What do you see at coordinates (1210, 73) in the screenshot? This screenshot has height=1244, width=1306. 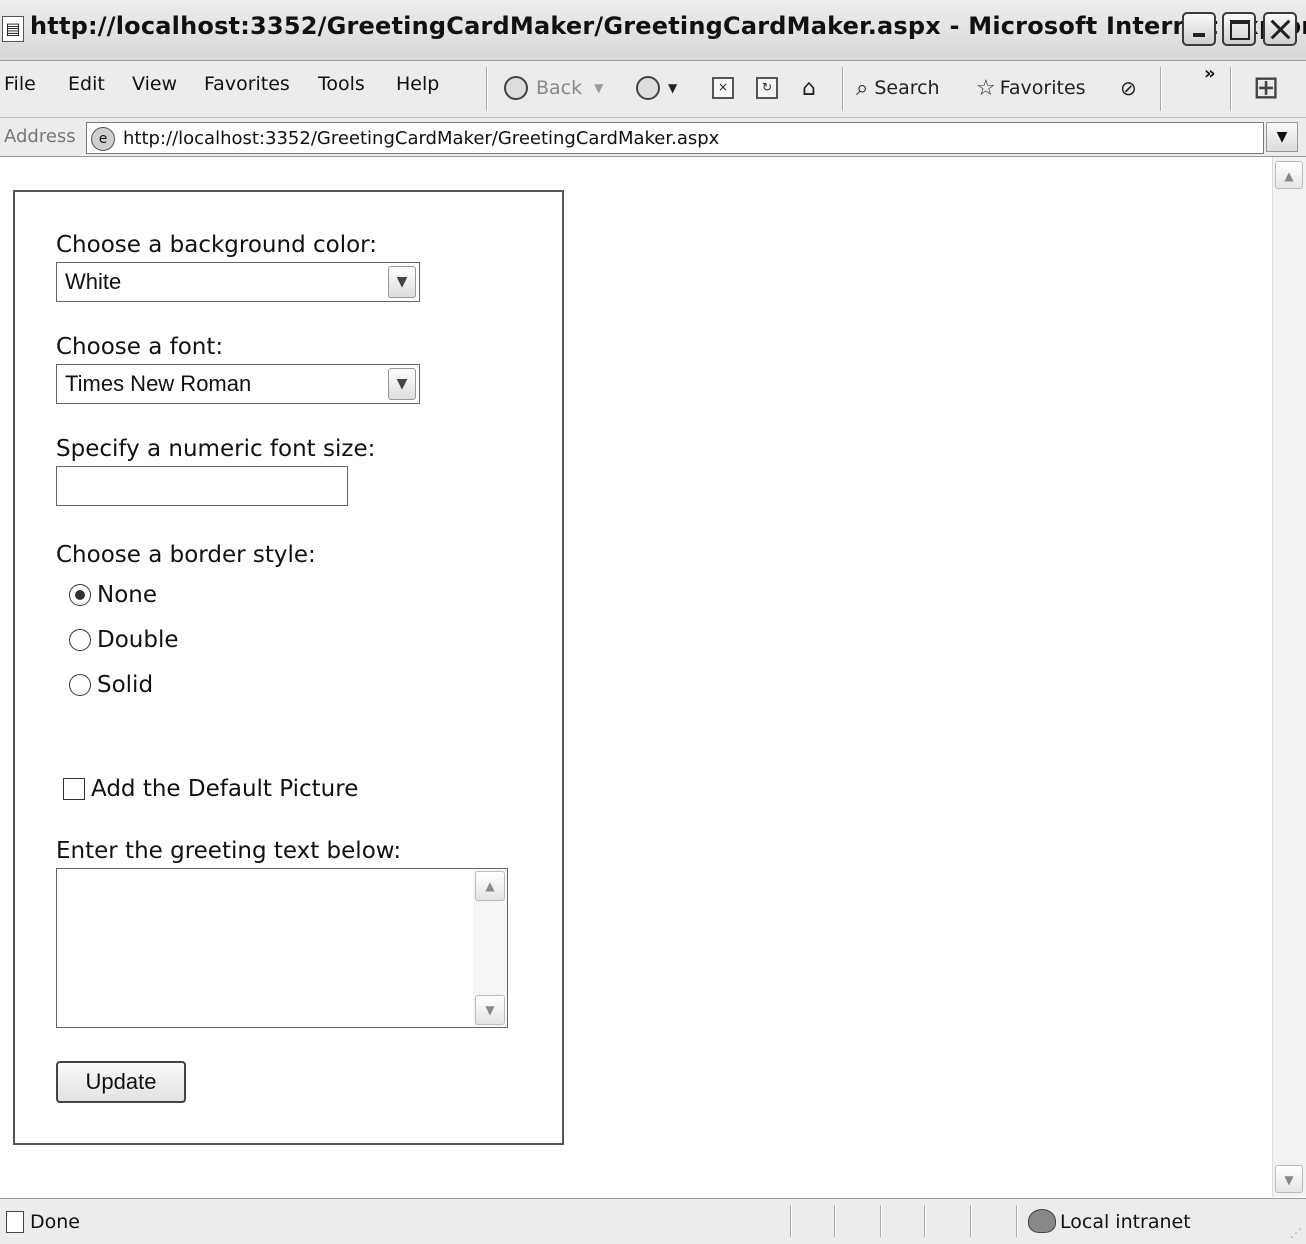 I see `toolbar-chevron: »` at bounding box center [1210, 73].